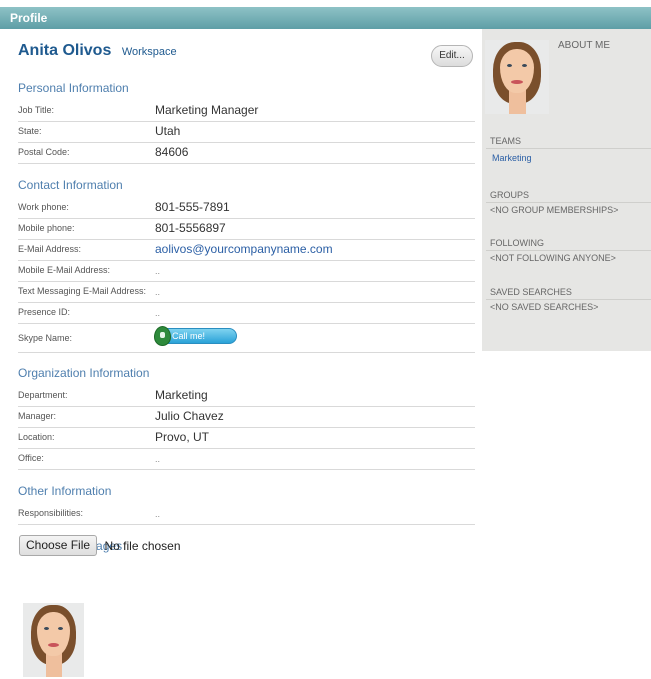  Describe the element at coordinates (51, 513) in the screenshot. I see `field-label: Responsibilities:` at that location.